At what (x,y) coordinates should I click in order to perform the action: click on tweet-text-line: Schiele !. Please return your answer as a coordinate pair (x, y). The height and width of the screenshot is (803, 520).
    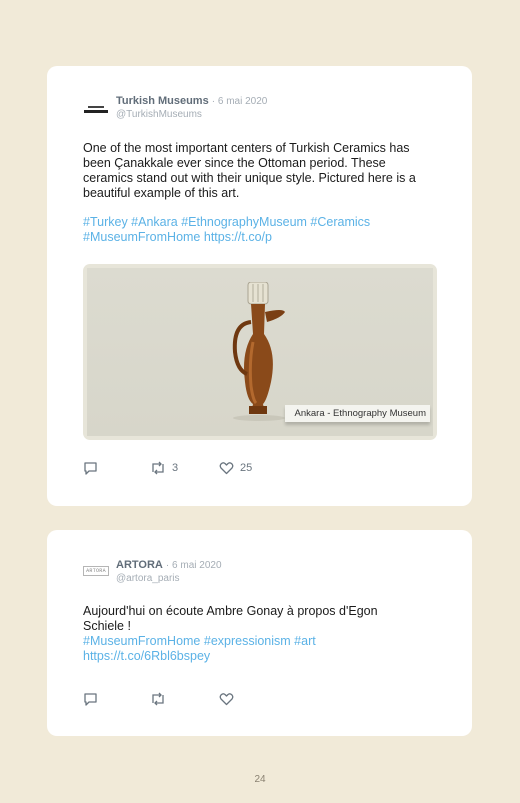
    Looking at the image, I should click on (107, 626).